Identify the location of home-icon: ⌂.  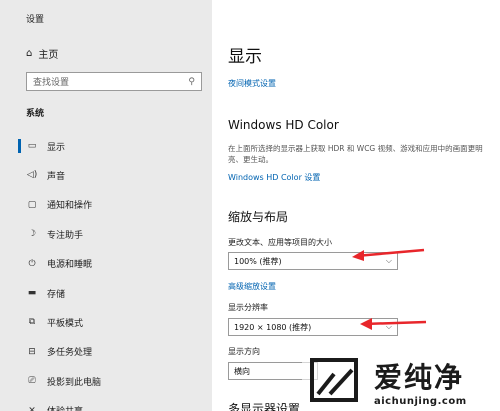
(29, 53).